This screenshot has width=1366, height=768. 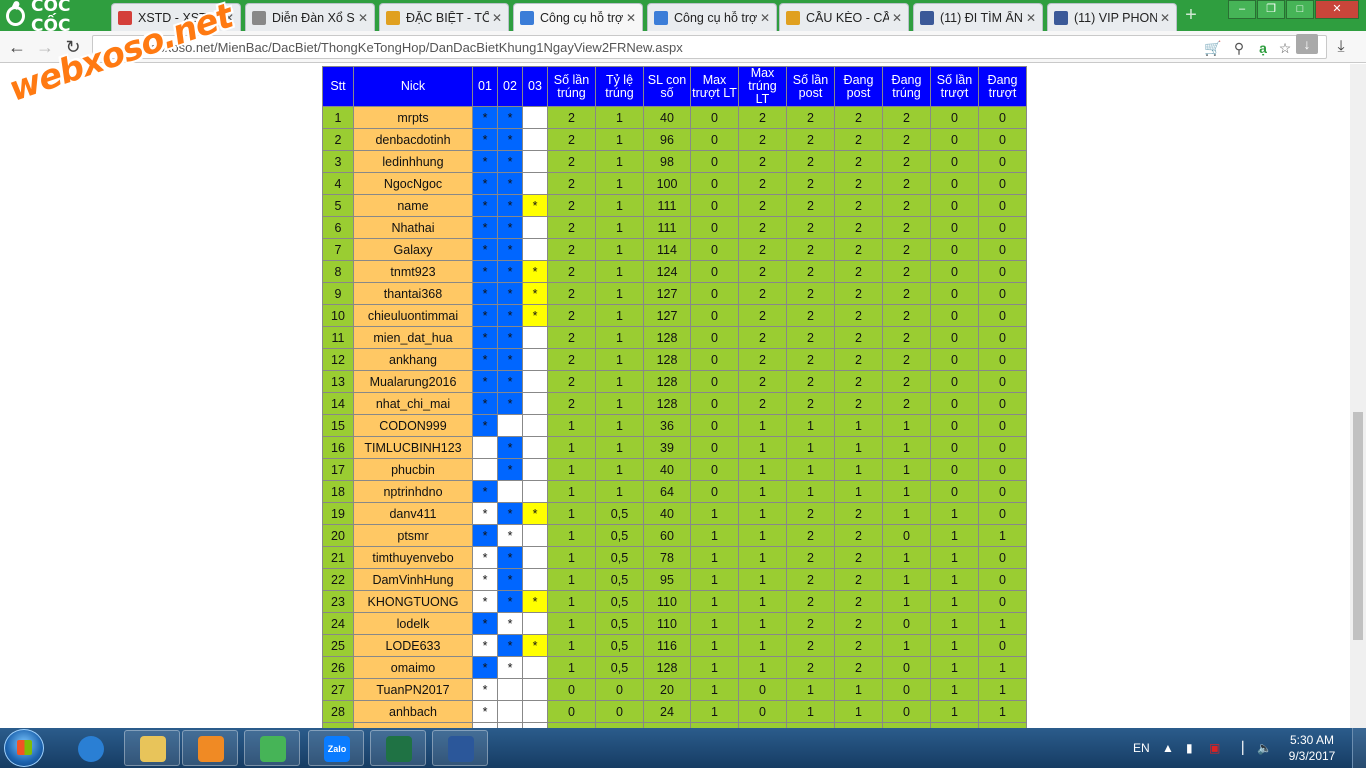 I want to click on taskbar-excel, so click(x=398, y=748).